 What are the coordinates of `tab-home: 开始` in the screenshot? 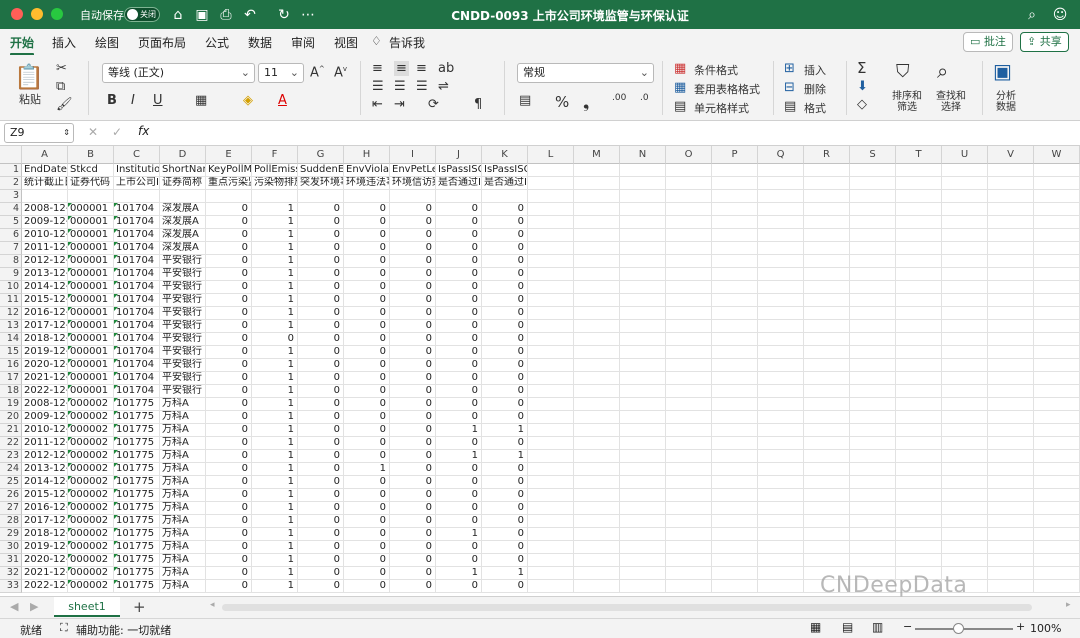 It's located at (22, 45).